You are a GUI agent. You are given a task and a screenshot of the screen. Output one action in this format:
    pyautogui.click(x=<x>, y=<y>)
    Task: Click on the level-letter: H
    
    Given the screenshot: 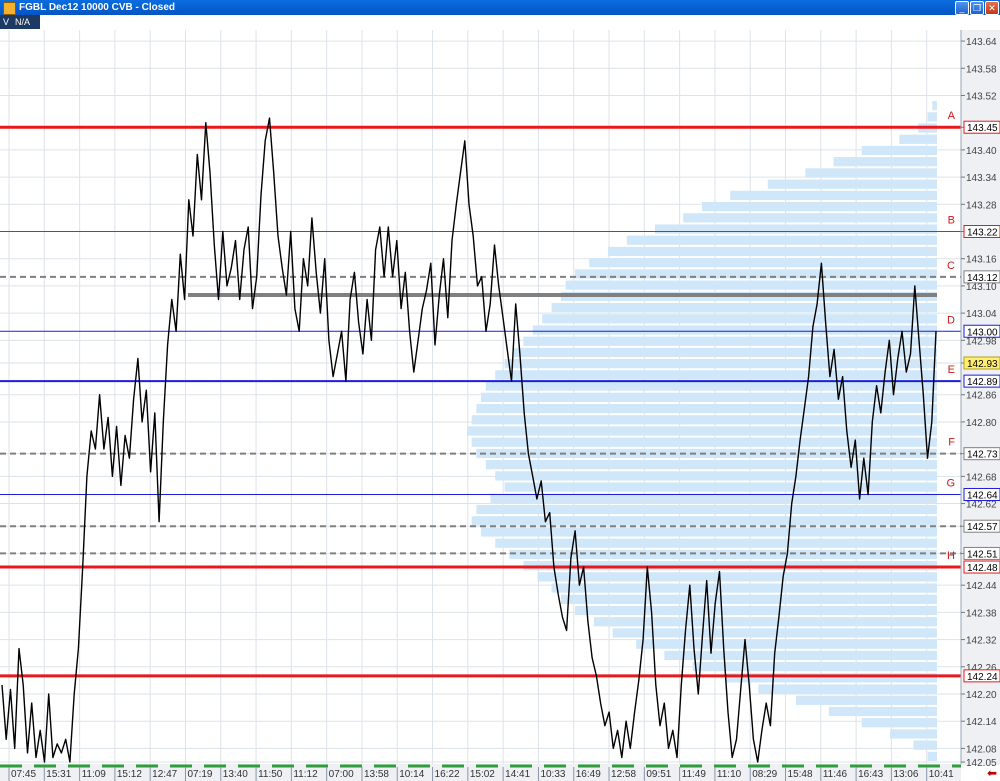 What is the action you would take?
    pyautogui.click(x=951, y=556)
    